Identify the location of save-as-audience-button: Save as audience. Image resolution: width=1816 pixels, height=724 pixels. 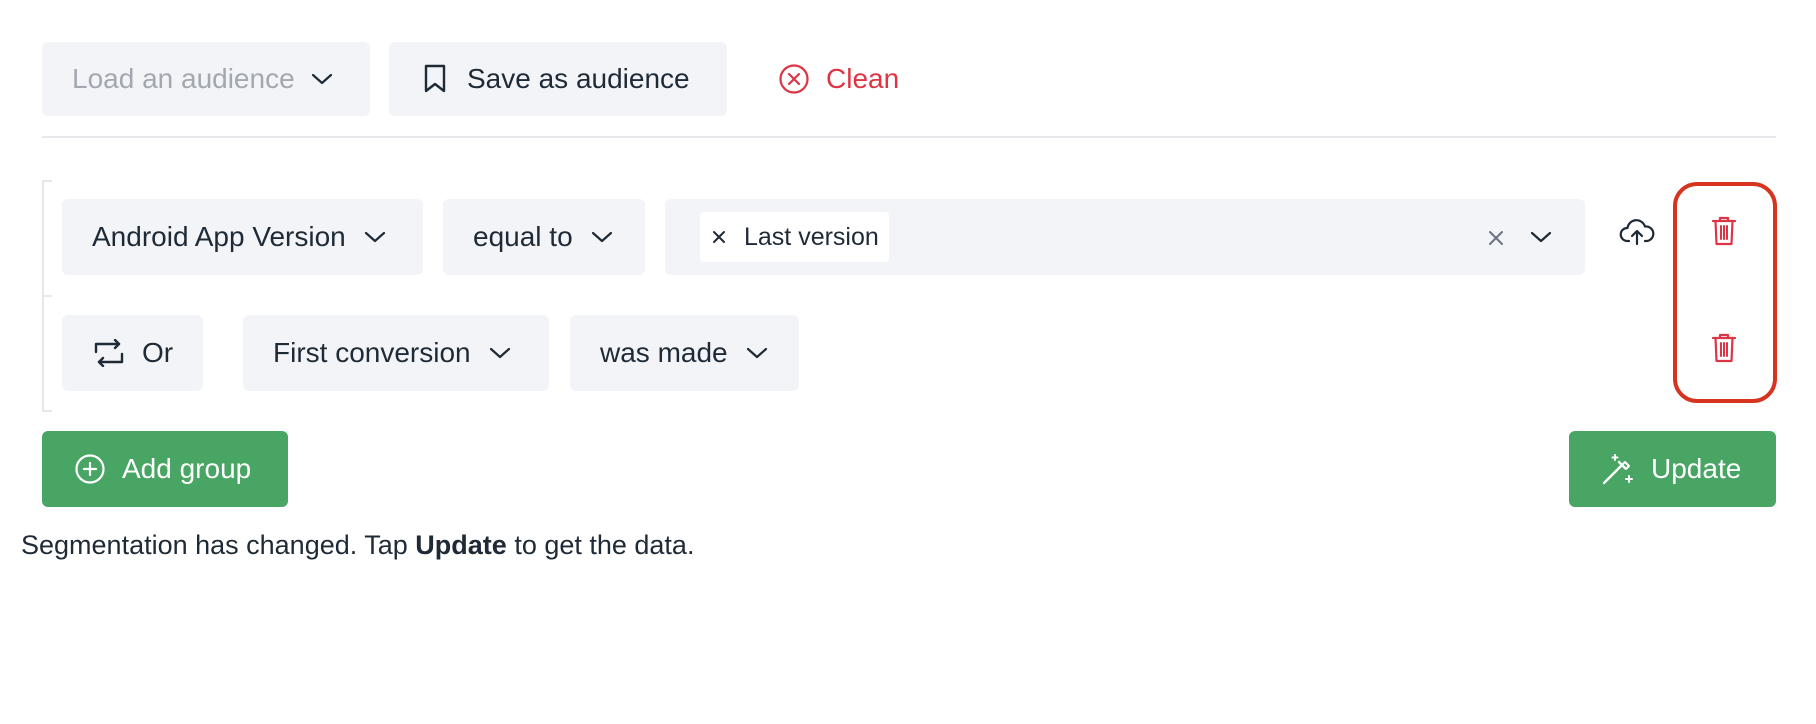
(558, 79).